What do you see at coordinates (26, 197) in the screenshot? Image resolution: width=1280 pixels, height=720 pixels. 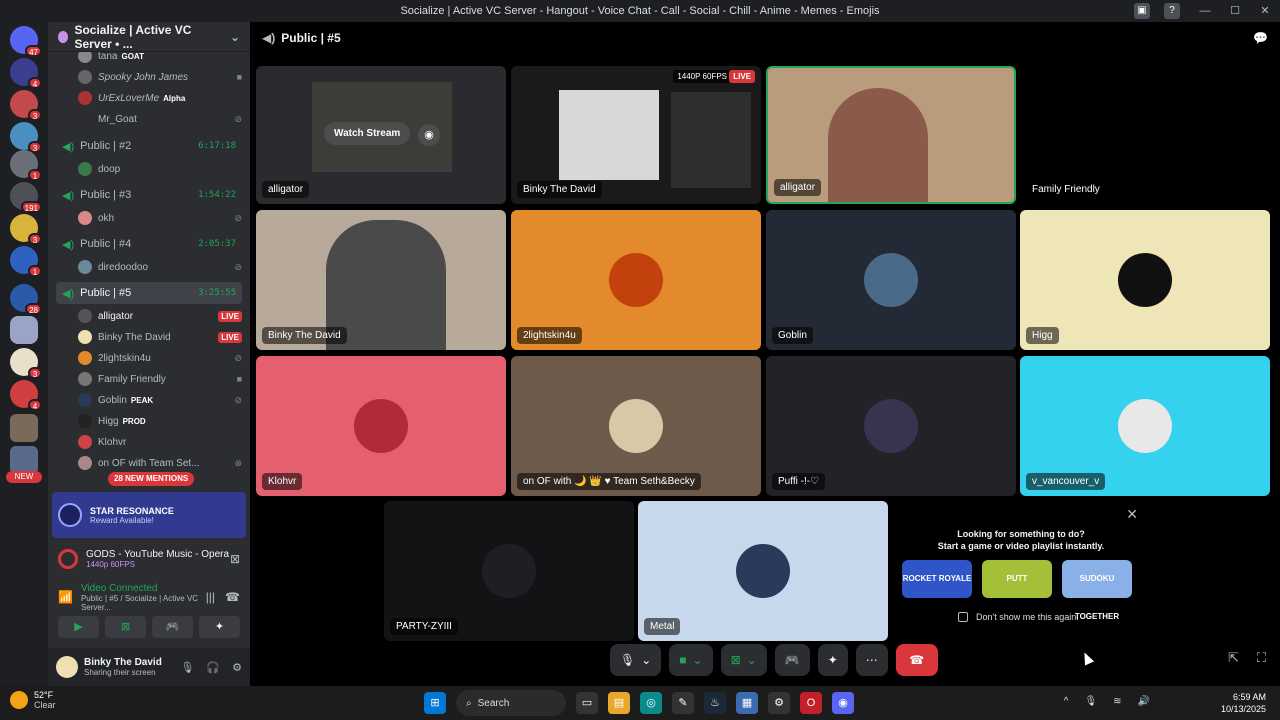 I see `server-icon: 191` at bounding box center [26, 197].